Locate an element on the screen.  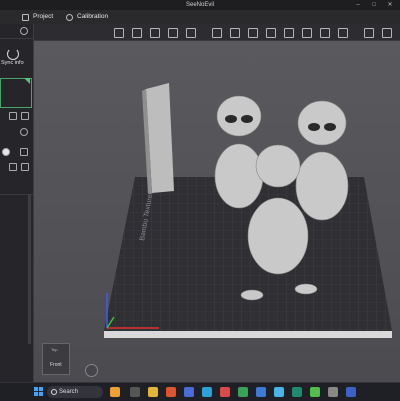
alien-left-head is located at coordinates (239, 116).